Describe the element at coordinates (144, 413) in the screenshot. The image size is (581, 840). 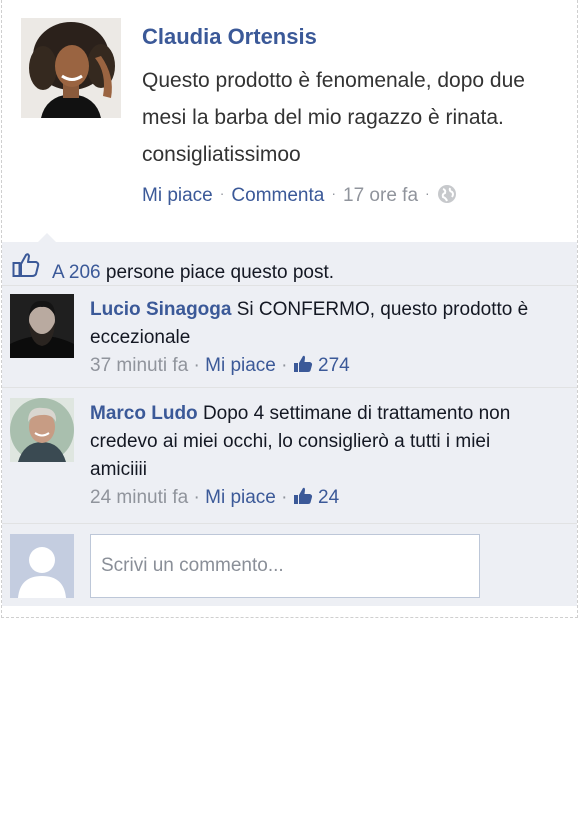
I see `comment-author: Marco Ludo` at that location.